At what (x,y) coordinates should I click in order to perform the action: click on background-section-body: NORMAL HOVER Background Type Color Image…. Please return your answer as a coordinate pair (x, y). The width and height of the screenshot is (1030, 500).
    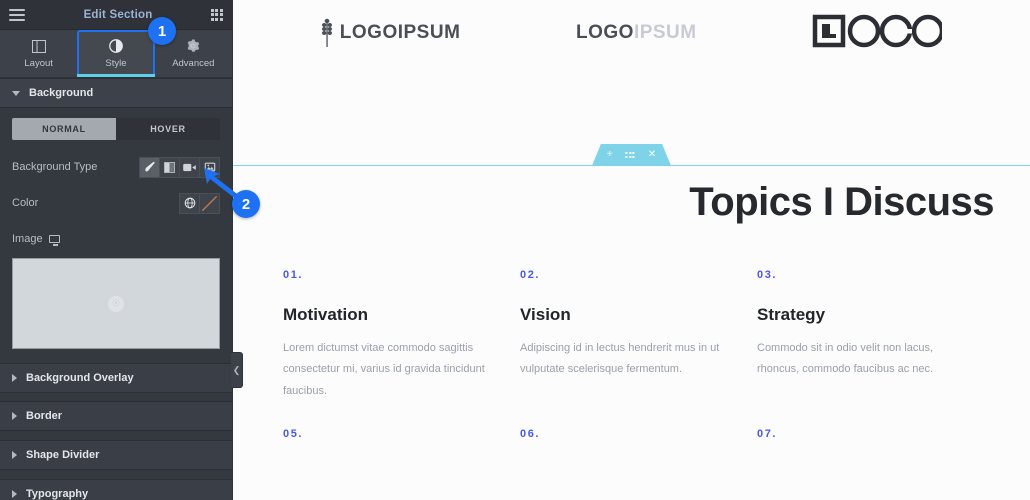
    Looking at the image, I should click on (116, 228).